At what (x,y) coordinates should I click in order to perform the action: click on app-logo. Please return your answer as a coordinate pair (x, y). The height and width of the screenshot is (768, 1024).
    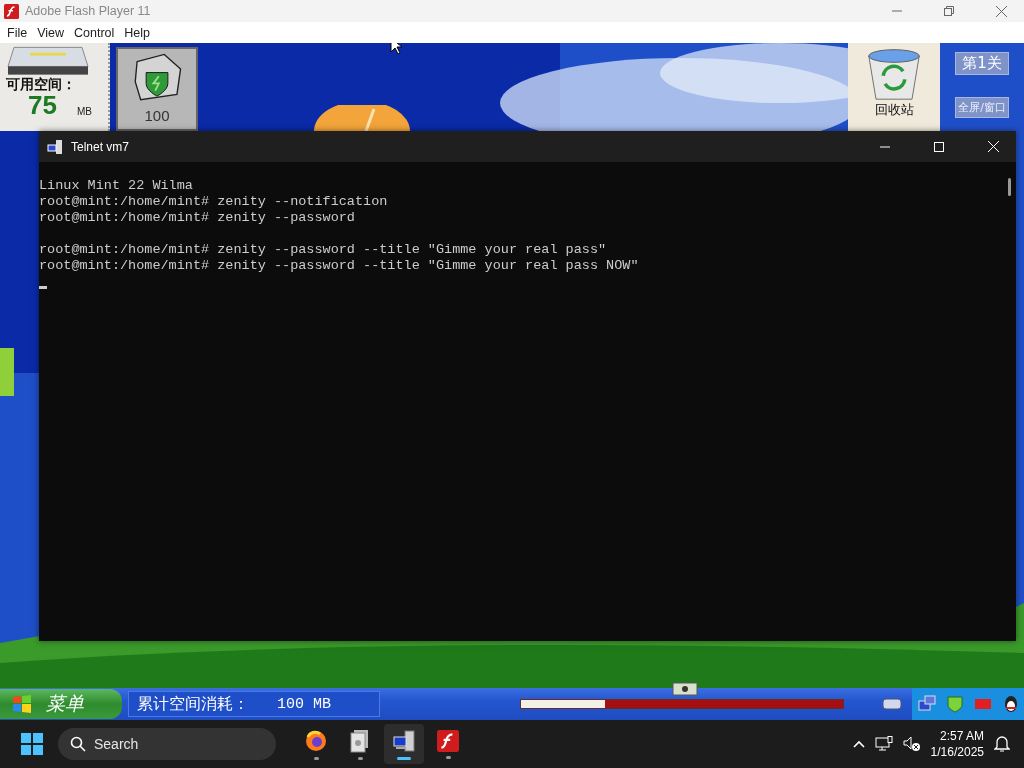
    Looking at the image, I should click on (11, 11).